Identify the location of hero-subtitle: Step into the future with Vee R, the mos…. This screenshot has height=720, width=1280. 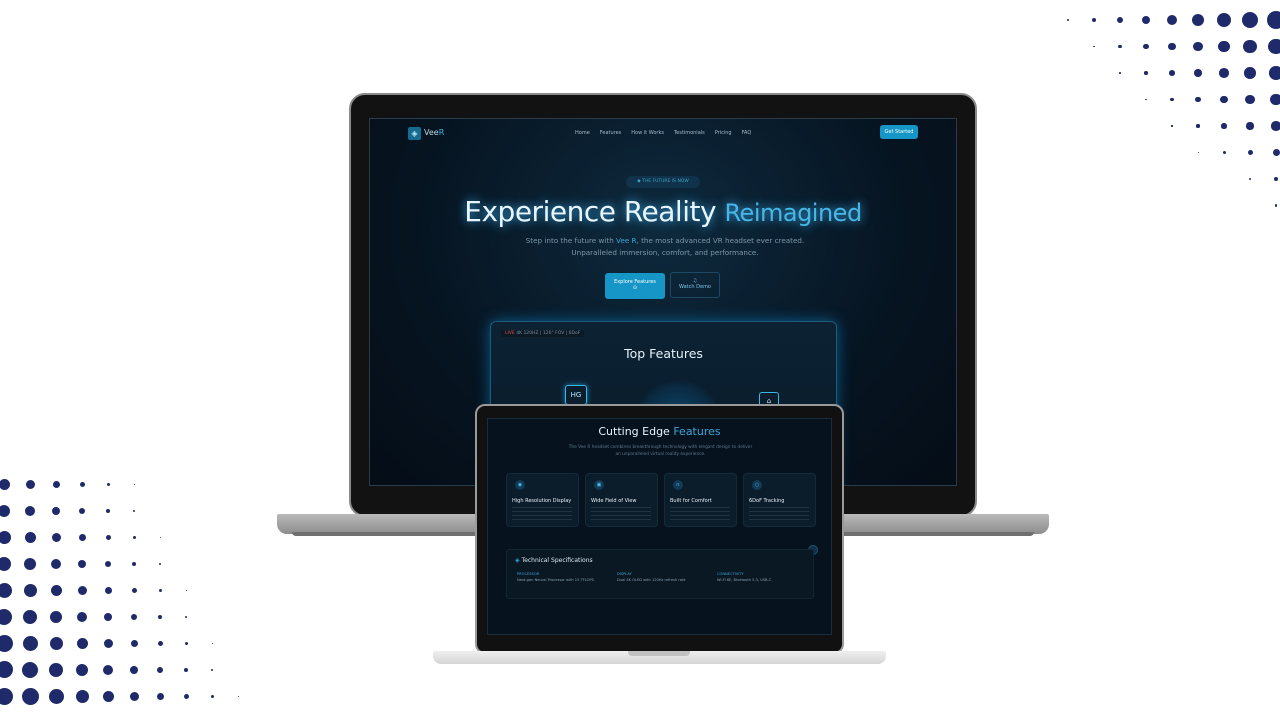
(665, 247).